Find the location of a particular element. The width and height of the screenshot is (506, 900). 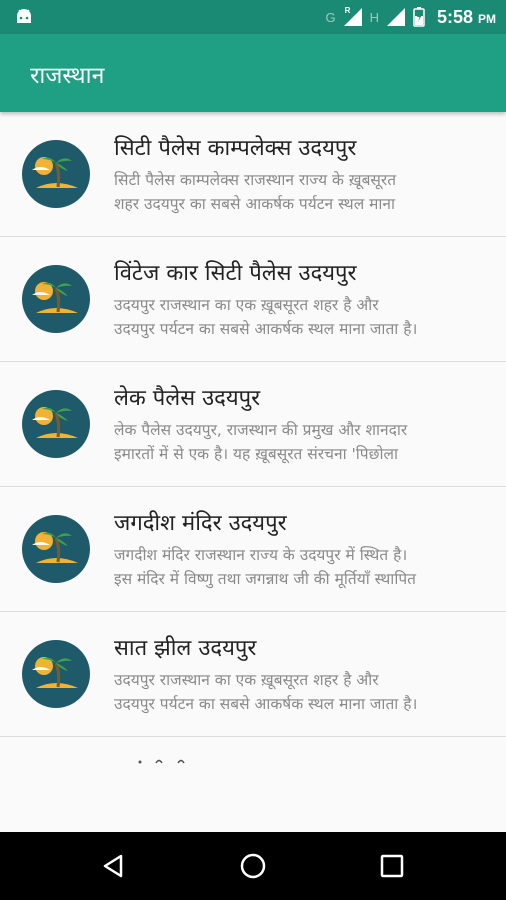

recents-icon is located at coordinates (392, 866).